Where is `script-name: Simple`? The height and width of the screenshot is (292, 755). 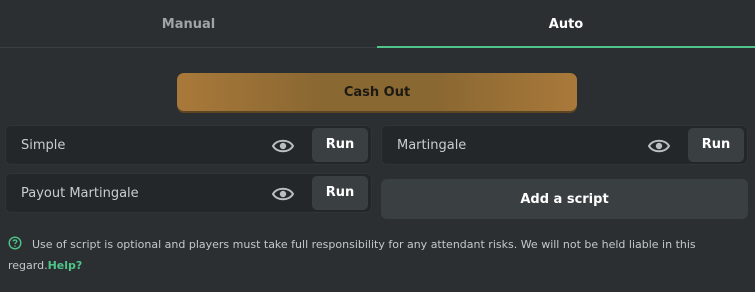 script-name: Simple is located at coordinates (43, 145).